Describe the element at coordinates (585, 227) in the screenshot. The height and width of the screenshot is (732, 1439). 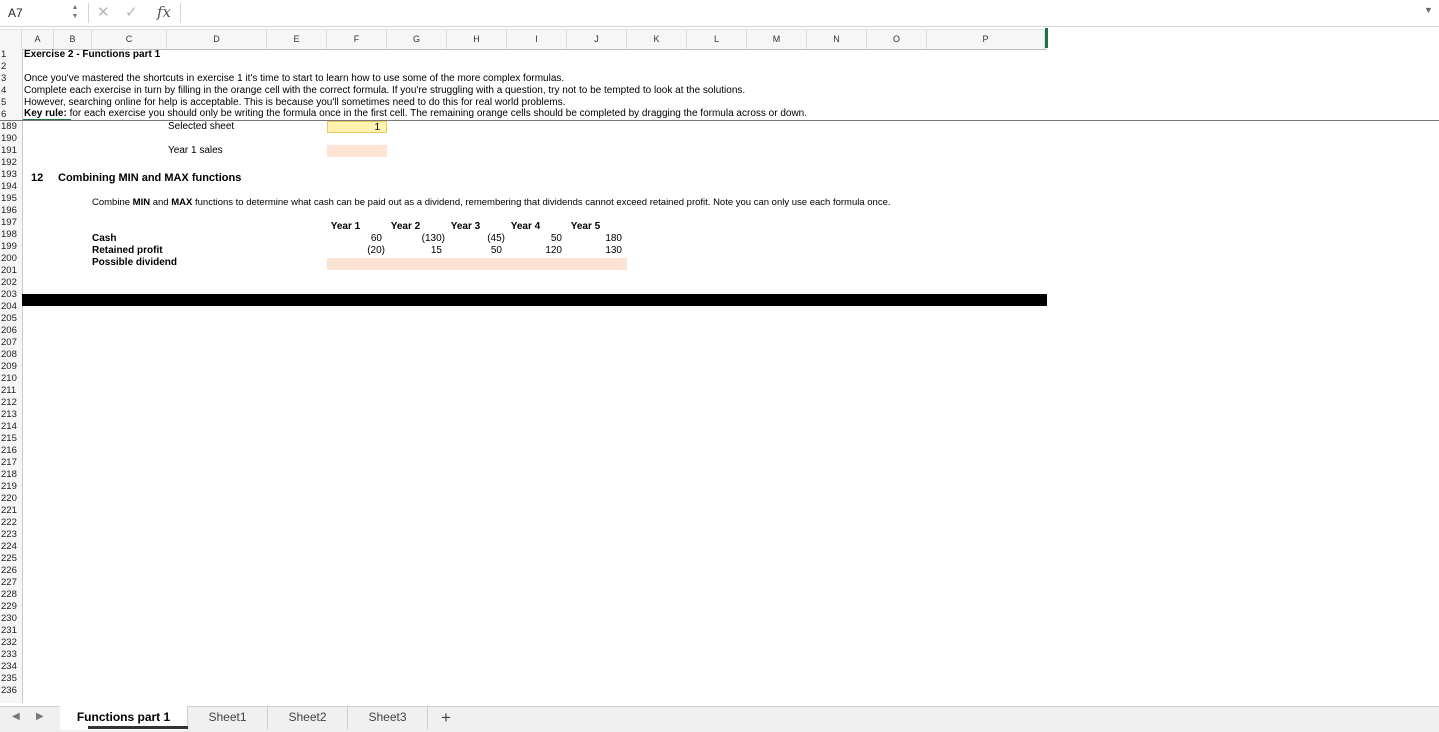
I see `year-header: Year 5` at that location.